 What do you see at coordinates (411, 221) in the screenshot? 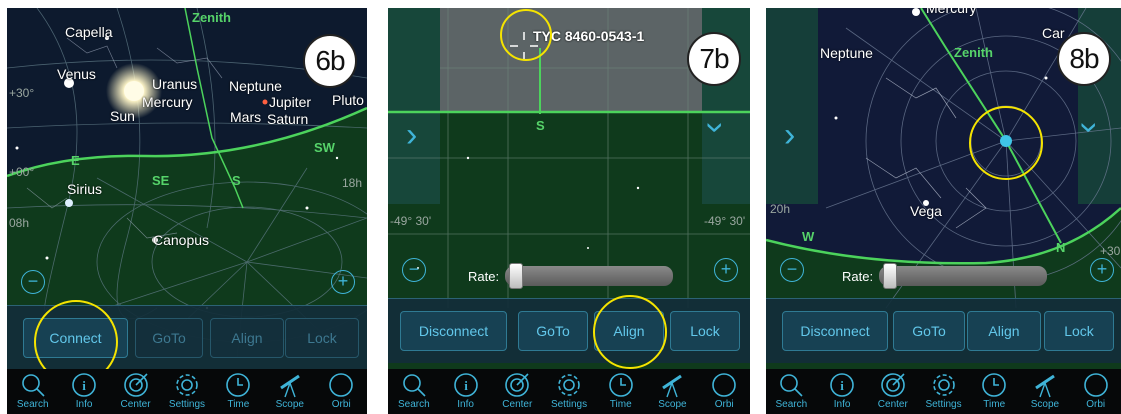
I see `label-dec-left: -49° 30'` at bounding box center [411, 221].